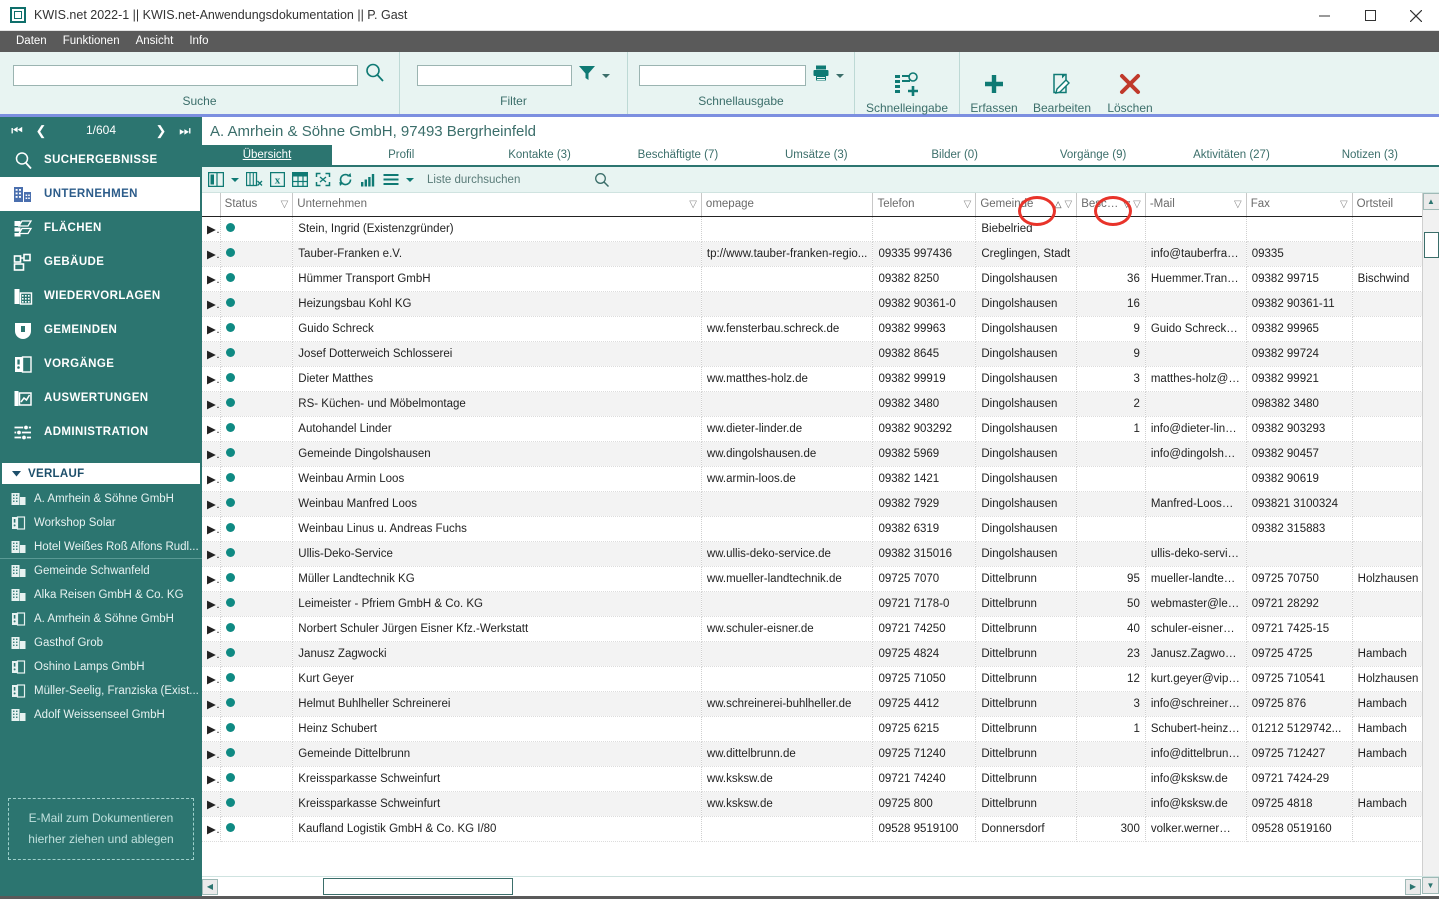 Image resolution: width=1439 pixels, height=899 pixels. Describe the element at coordinates (1130, 88) in the screenshot. I see `loeschen-button: Löschen` at that location.